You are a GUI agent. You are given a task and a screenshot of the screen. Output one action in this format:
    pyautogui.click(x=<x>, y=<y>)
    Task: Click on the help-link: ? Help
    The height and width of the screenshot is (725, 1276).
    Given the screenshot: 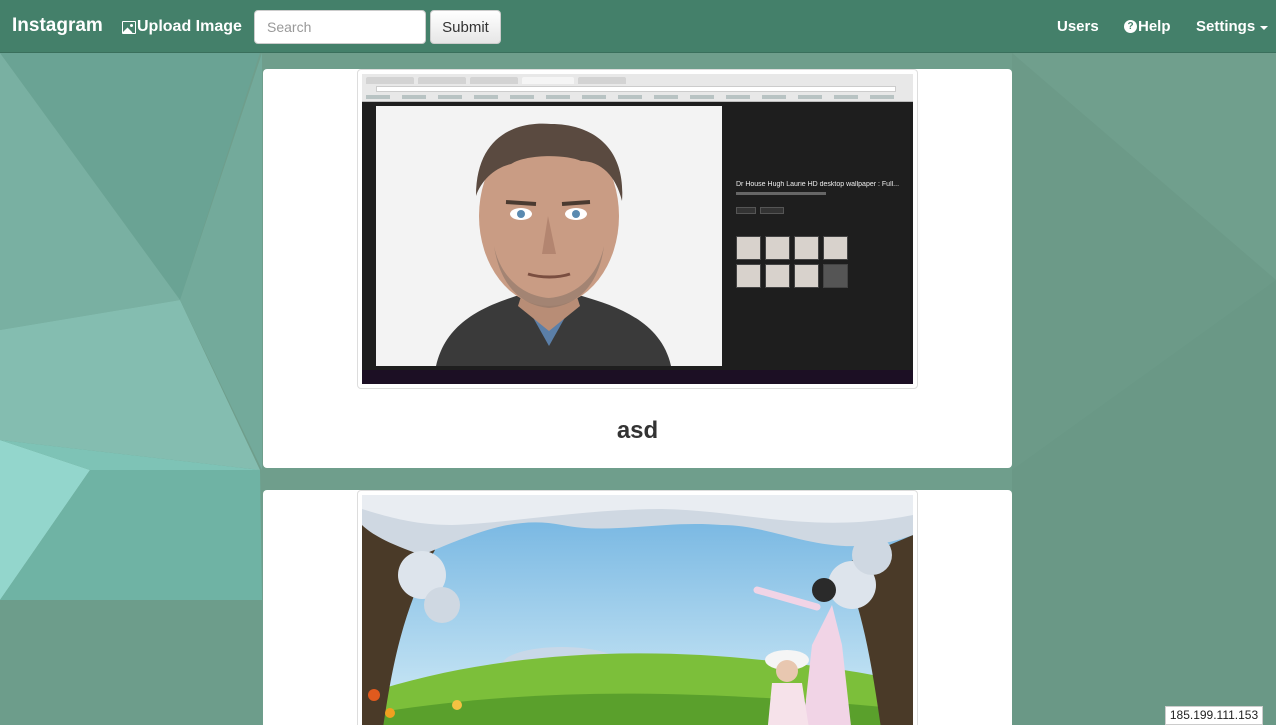 What is the action you would take?
    pyautogui.click(x=1147, y=26)
    